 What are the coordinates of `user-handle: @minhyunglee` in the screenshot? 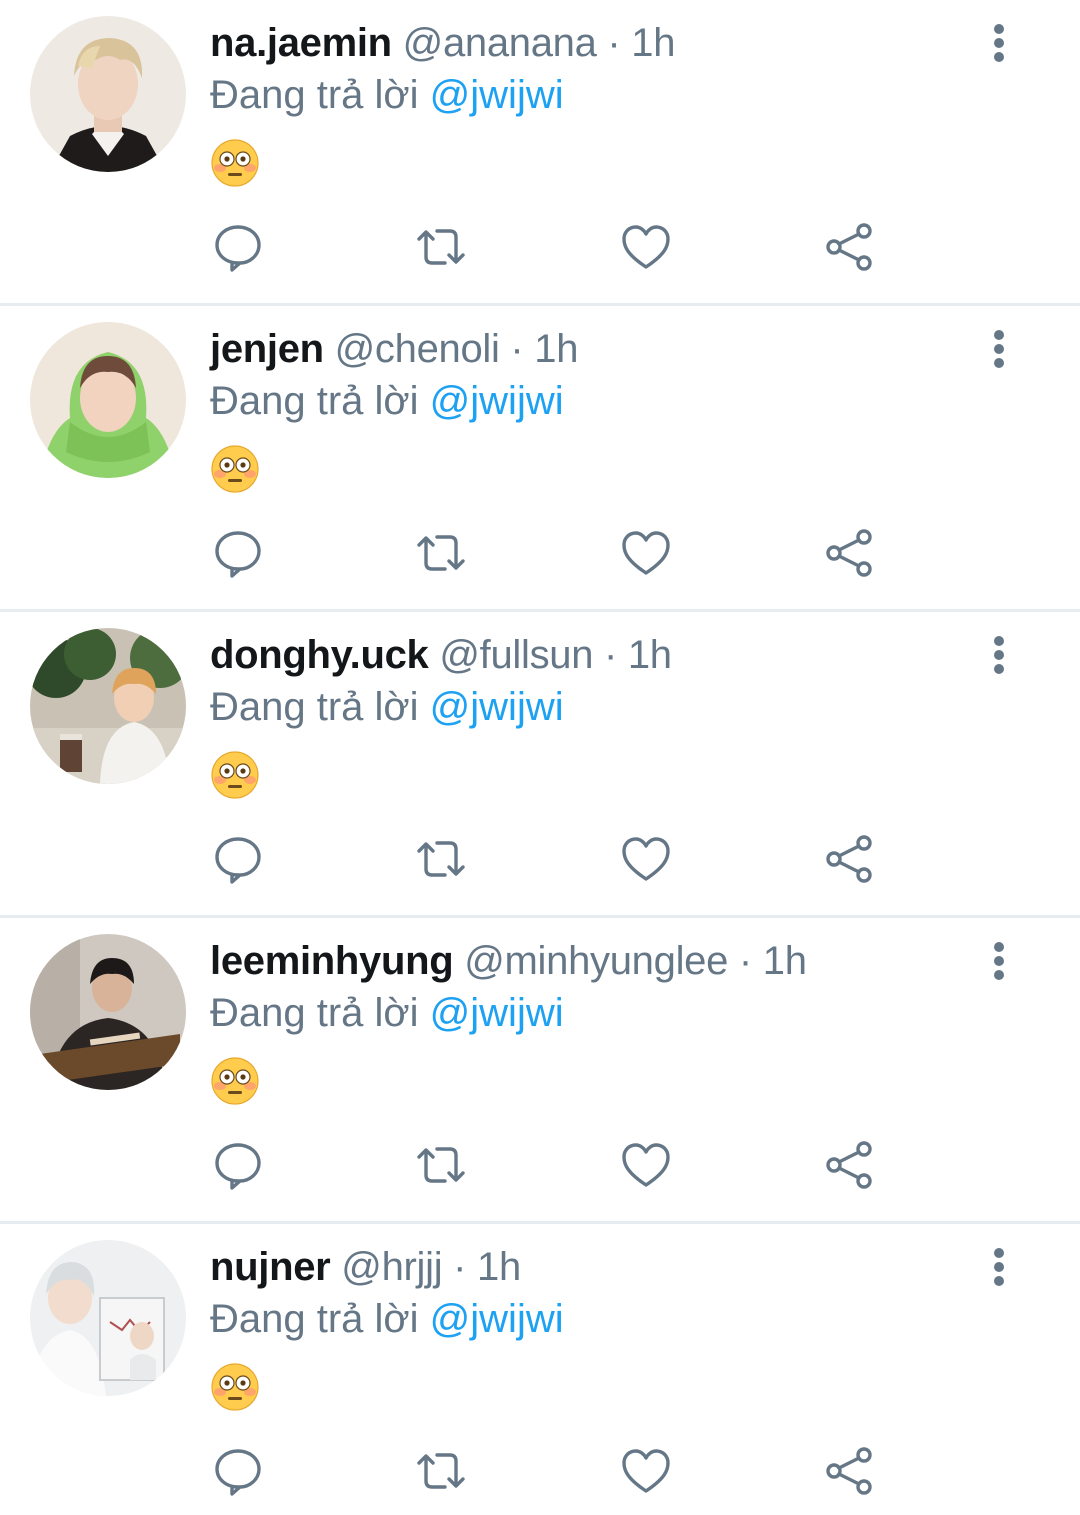 It's located at (596, 961).